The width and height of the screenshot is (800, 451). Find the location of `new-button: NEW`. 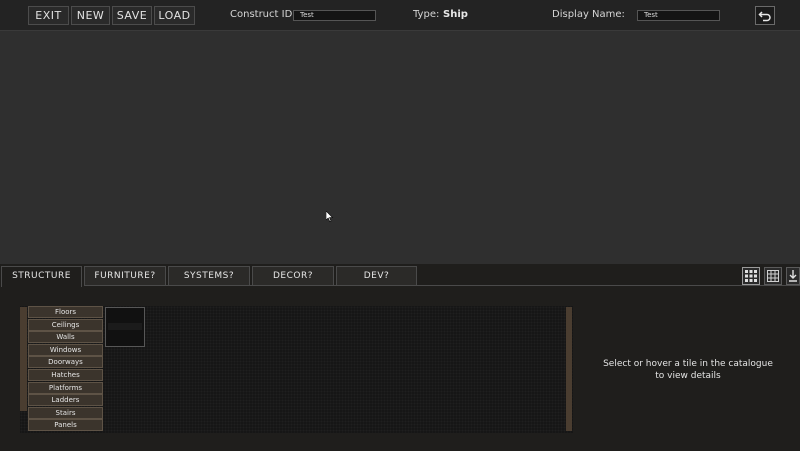

new-button: NEW is located at coordinates (90, 15).